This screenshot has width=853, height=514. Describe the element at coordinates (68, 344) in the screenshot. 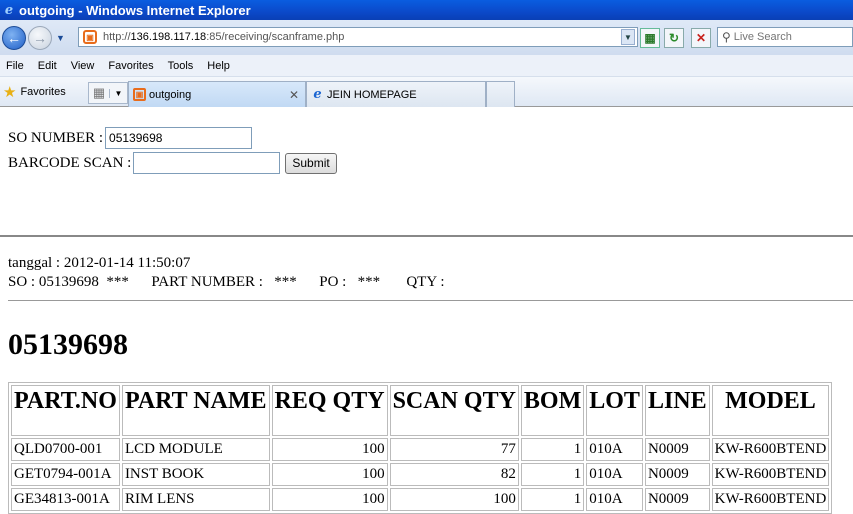

I see `so-heading: 05139698` at that location.